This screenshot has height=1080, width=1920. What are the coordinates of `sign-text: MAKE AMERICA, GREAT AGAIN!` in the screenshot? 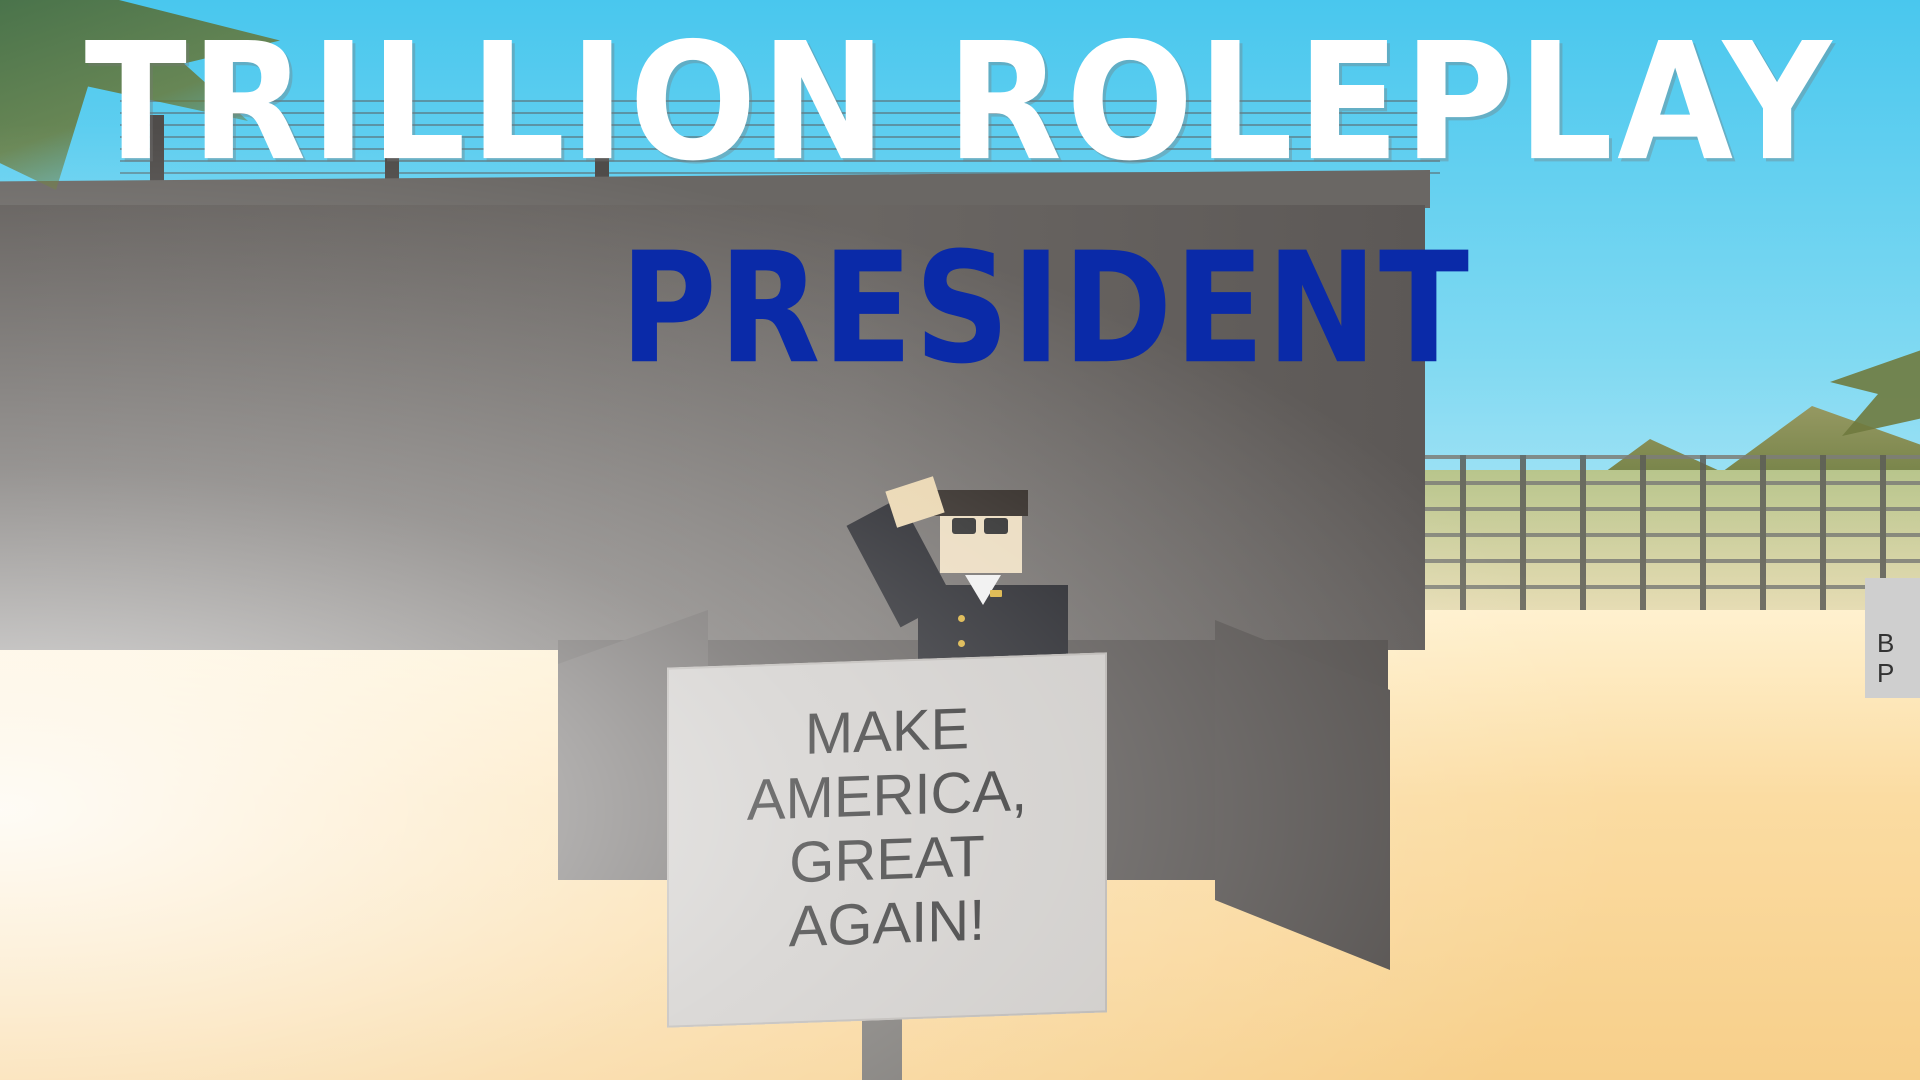 It's located at (887, 827).